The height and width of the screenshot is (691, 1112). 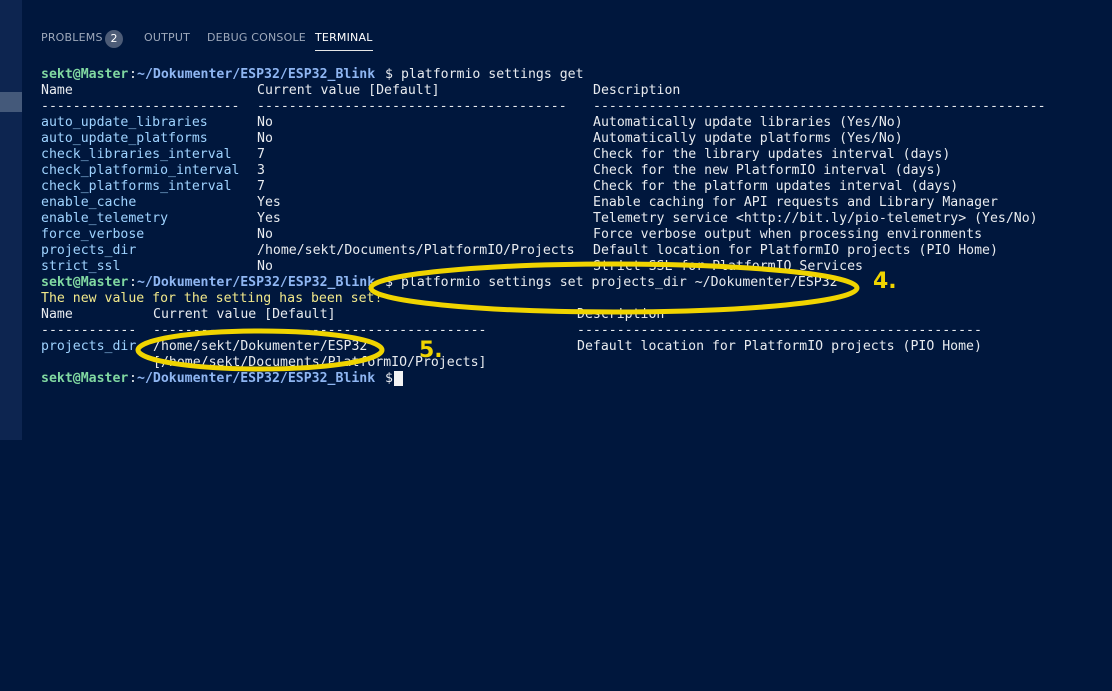 I want to click on annotation-overlay, so click(x=497, y=316).